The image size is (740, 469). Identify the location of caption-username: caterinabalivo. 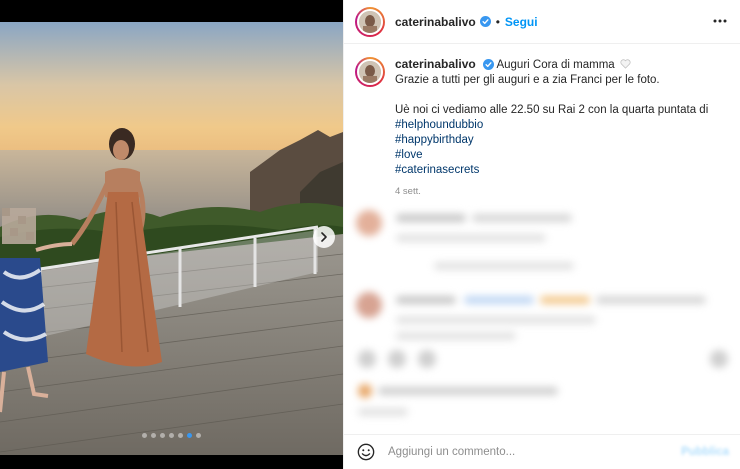
(435, 64).